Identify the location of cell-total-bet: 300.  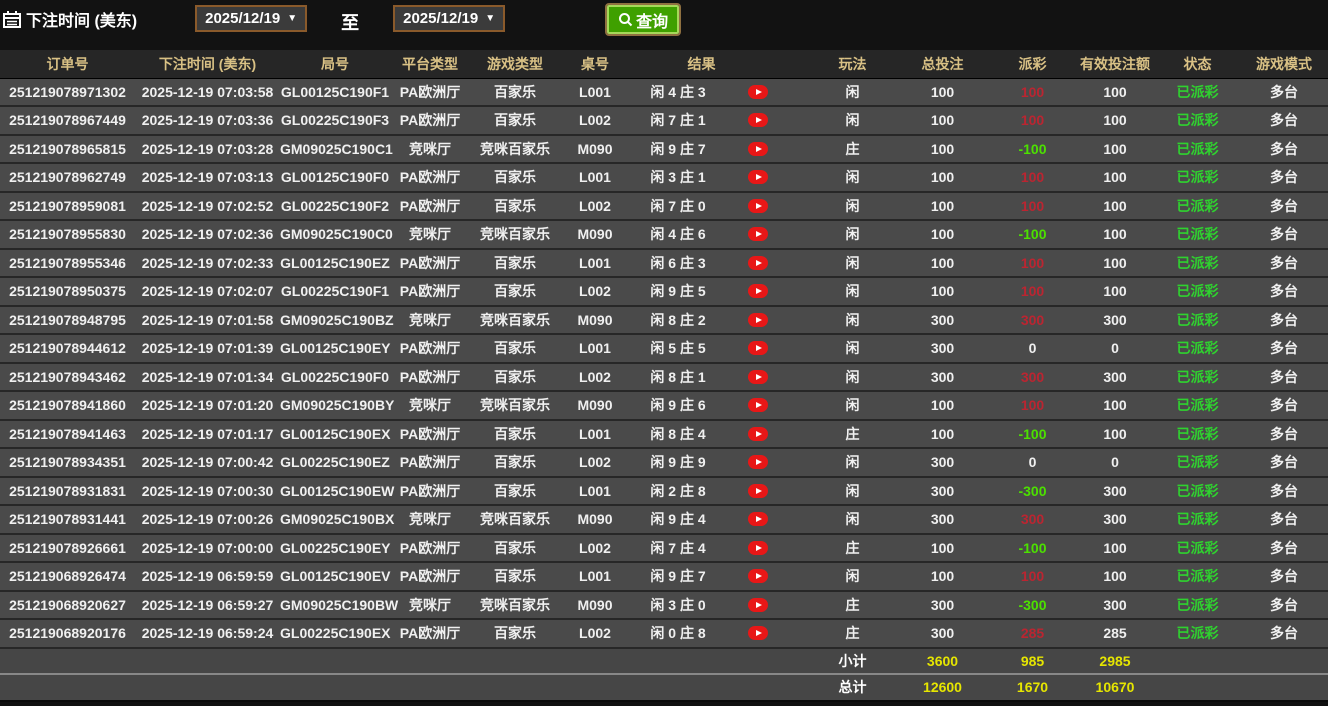
(942, 634).